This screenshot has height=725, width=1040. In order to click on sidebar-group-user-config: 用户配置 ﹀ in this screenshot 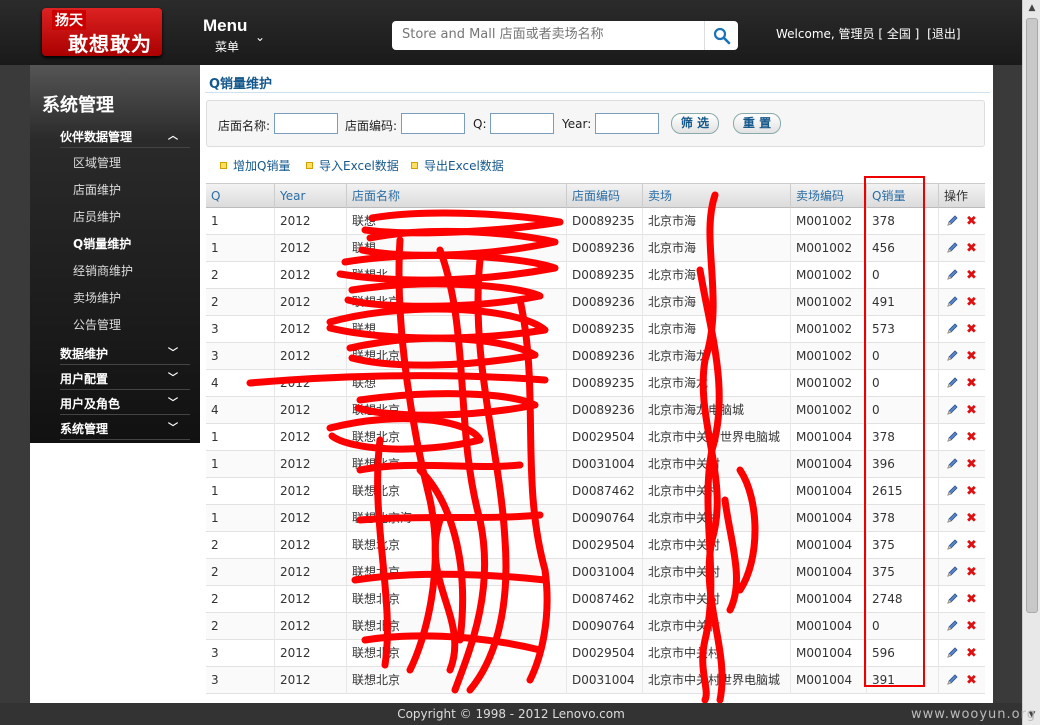, I will do `click(125, 379)`.